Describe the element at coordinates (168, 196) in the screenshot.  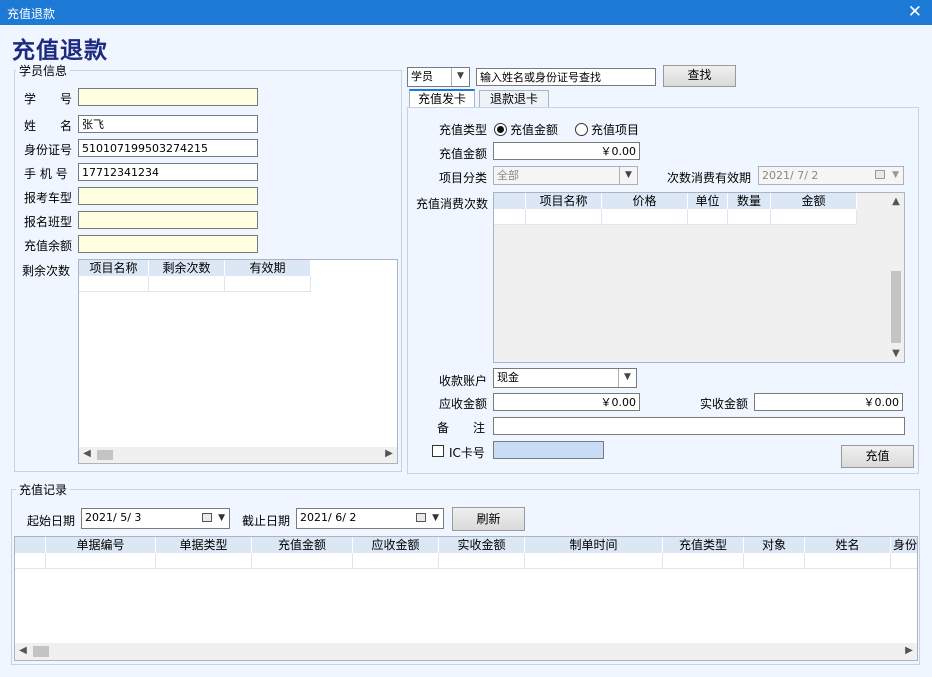
I see `exam-car-field` at that location.